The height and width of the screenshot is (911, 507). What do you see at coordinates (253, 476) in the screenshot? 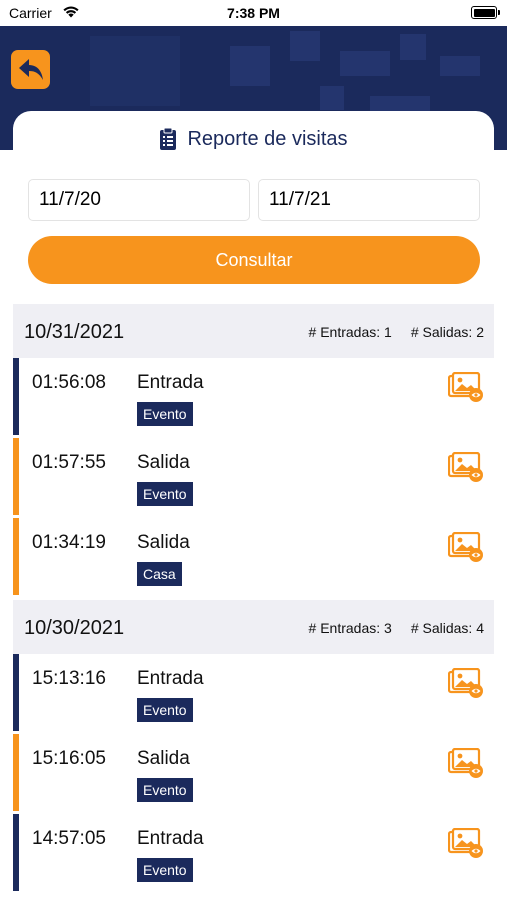
I see `visit-row: 01:57:55 Salida Evento` at bounding box center [253, 476].